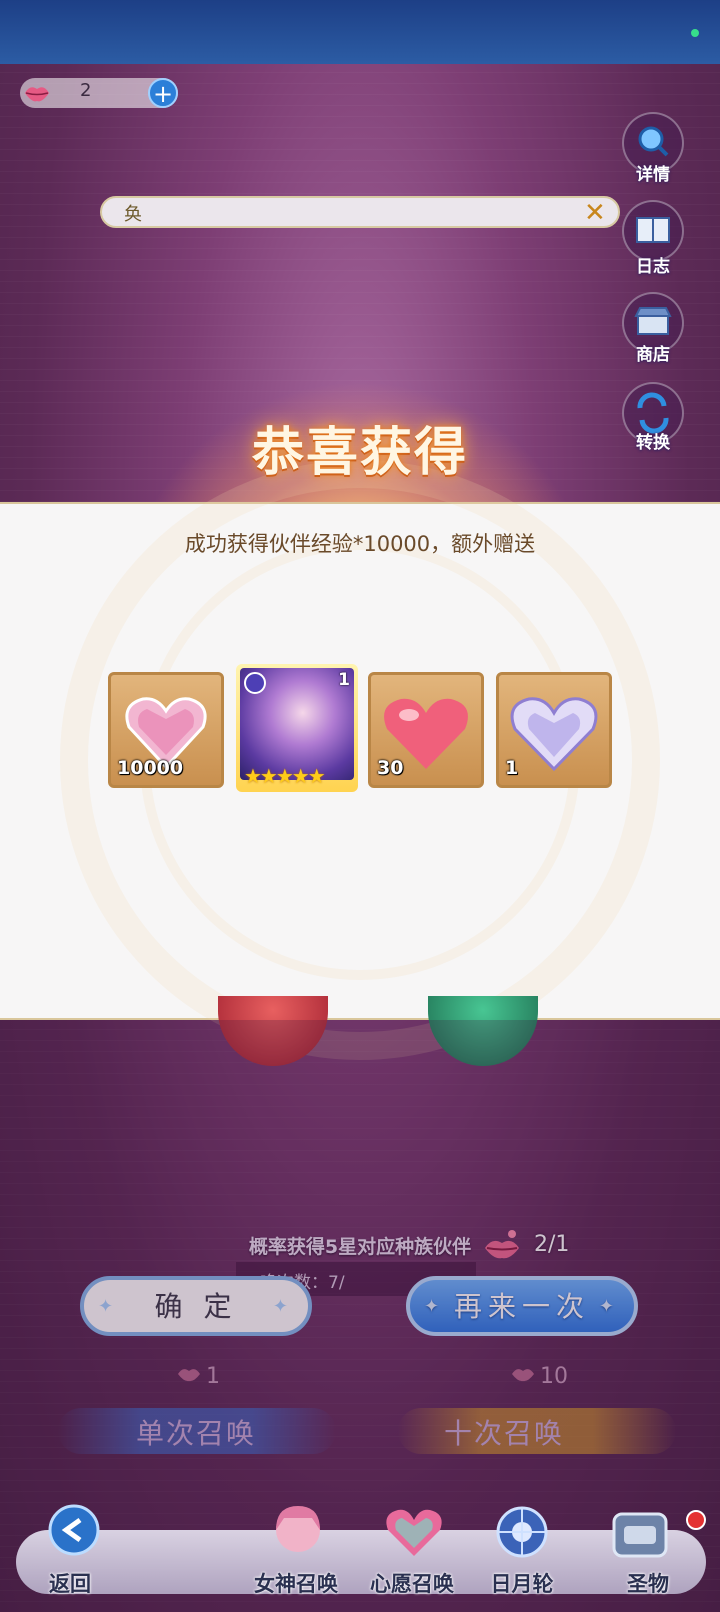 This screenshot has height=1612, width=720. I want to click on item-quantity: 30, so click(390, 768).